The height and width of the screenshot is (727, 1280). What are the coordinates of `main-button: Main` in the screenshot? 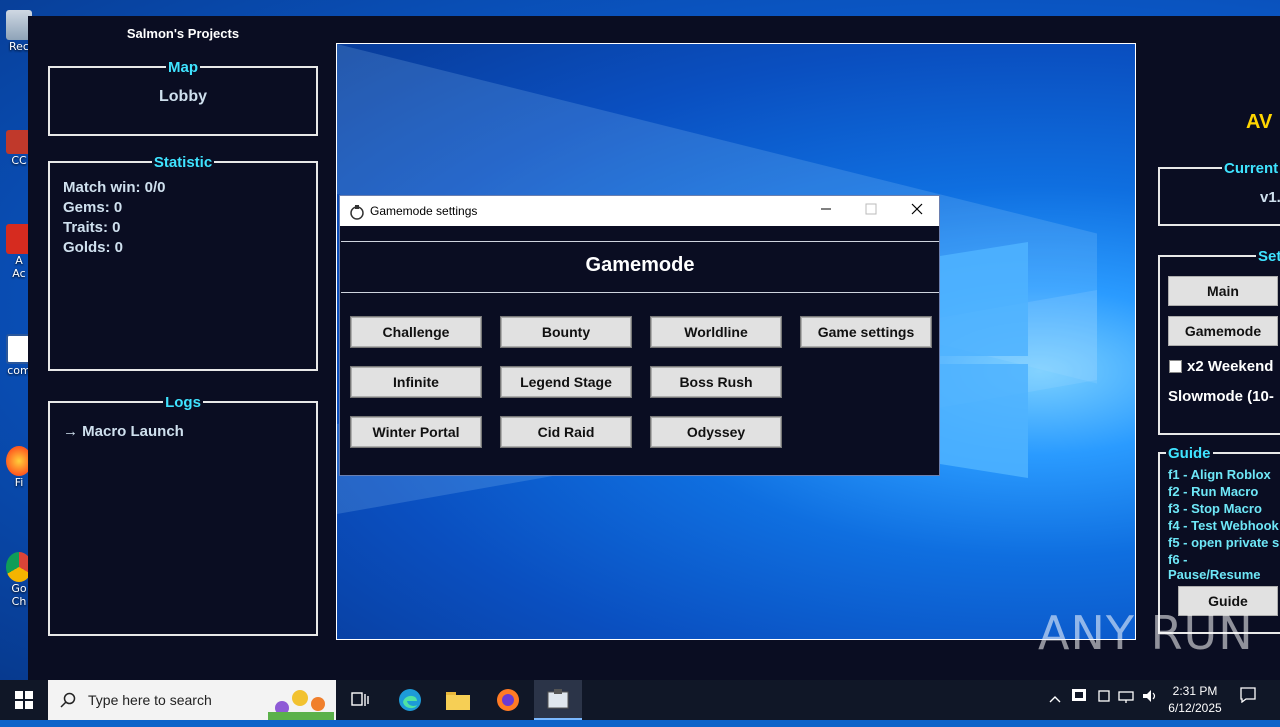 It's located at (1223, 291).